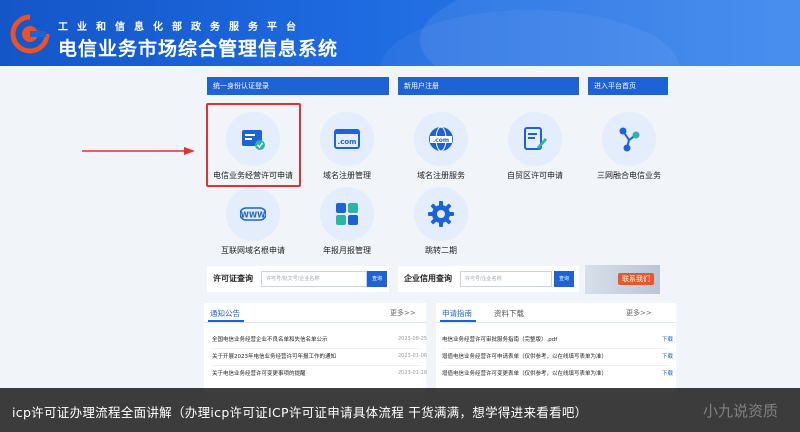 This screenshot has height=432, width=800. Describe the element at coordinates (198, 49) in the screenshot. I see `system-title: 电信业务市场综合管理信息系统` at that location.